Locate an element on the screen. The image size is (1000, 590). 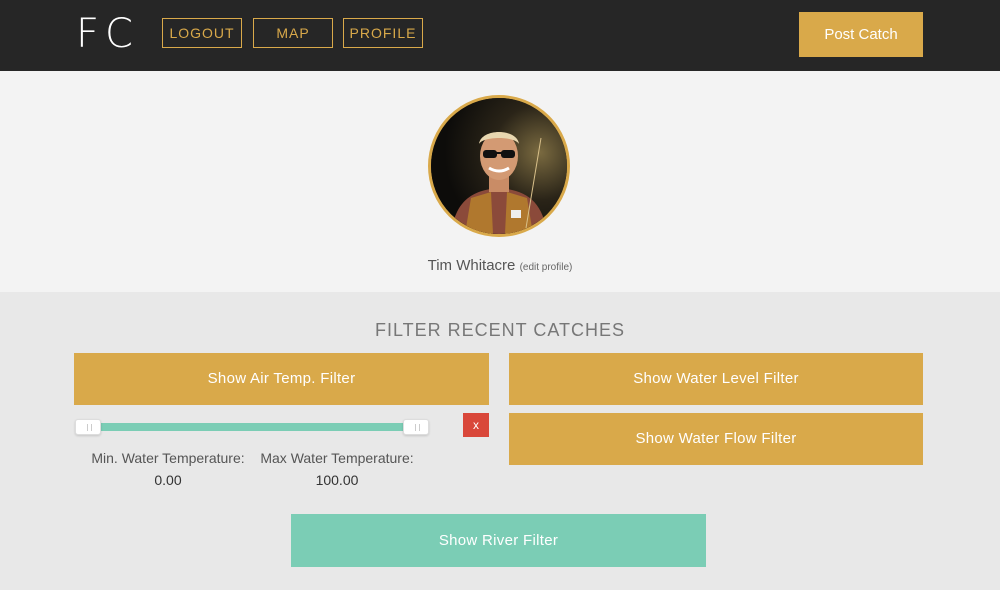
profile-button: PROFILE is located at coordinates (383, 33).